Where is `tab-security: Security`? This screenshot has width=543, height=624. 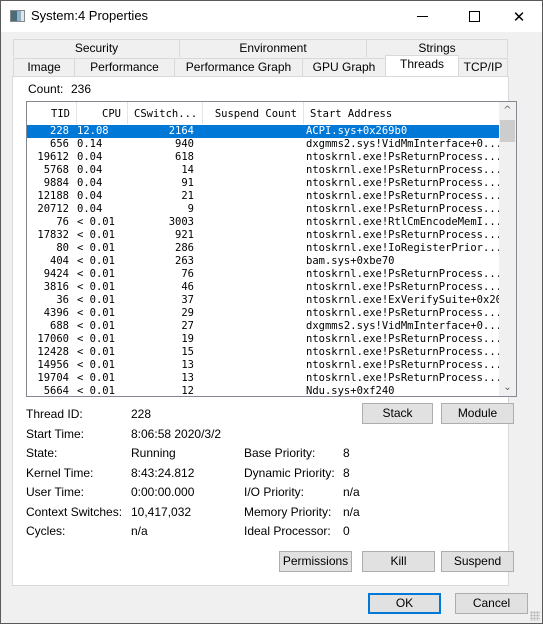 tab-security: Security is located at coordinates (96, 48).